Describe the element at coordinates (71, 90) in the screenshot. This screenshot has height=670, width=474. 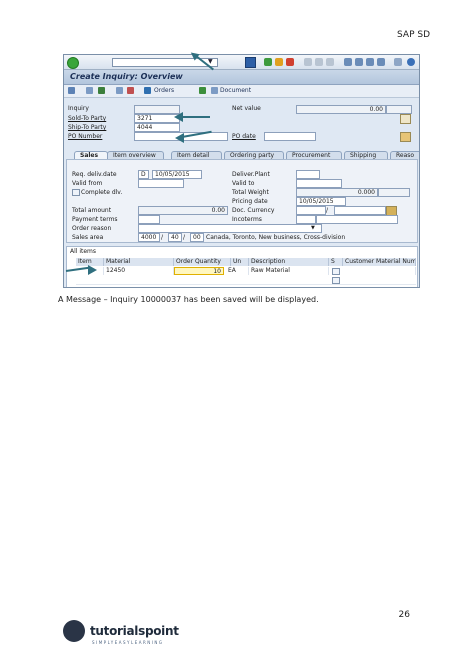
I see `display-doc-flow-icon` at that location.